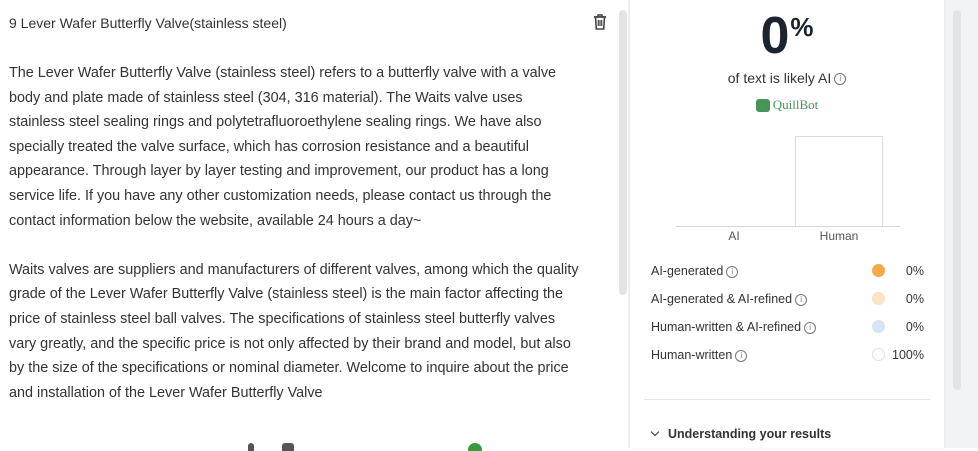 The width and height of the screenshot is (978, 451). I want to click on results-scrollbar-thumb, so click(957, 200).